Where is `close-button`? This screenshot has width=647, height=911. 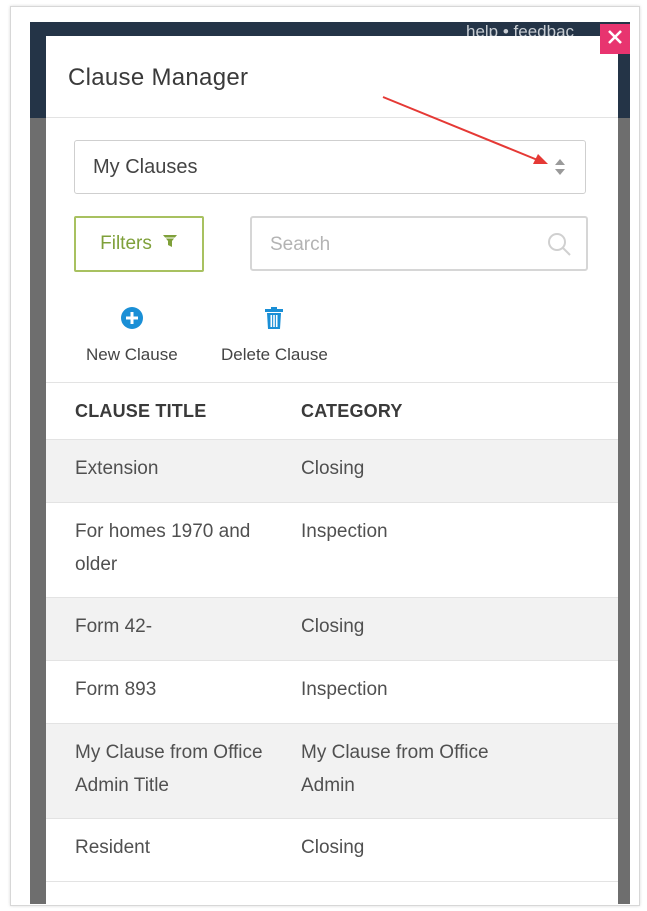
close-button is located at coordinates (615, 39).